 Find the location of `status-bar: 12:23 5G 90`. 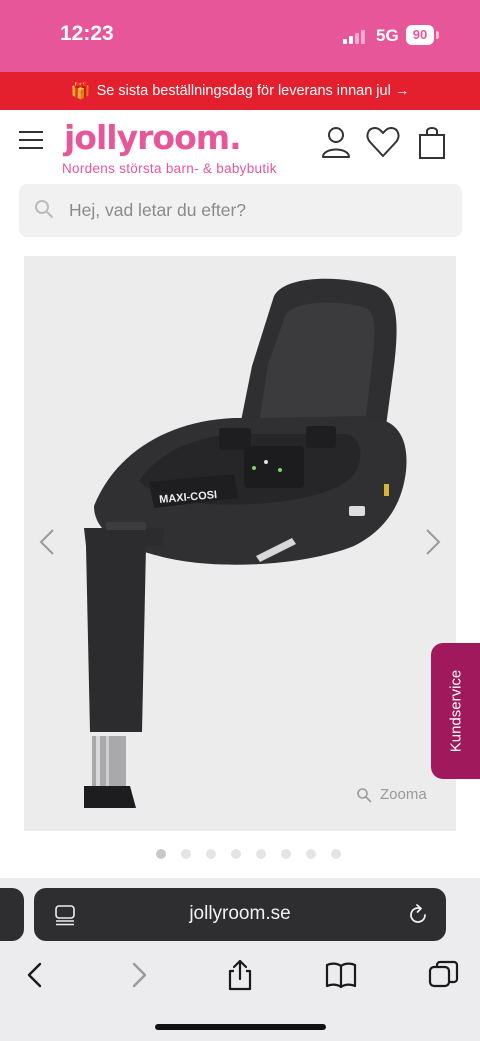

status-bar: 12:23 5G 90 is located at coordinates (240, 36).